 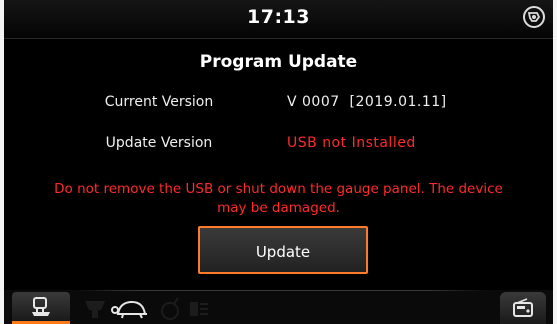 What do you see at coordinates (159, 143) in the screenshot?
I see `update-version-label: Update Version` at bounding box center [159, 143].